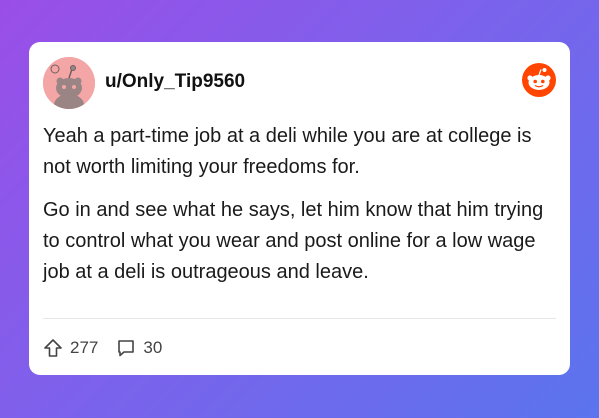 This screenshot has width=599, height=418. What do you see at coordinates (111, 348) in the screenshot?
I see `post-footer: 277 30` at bounding box center [111, 348].